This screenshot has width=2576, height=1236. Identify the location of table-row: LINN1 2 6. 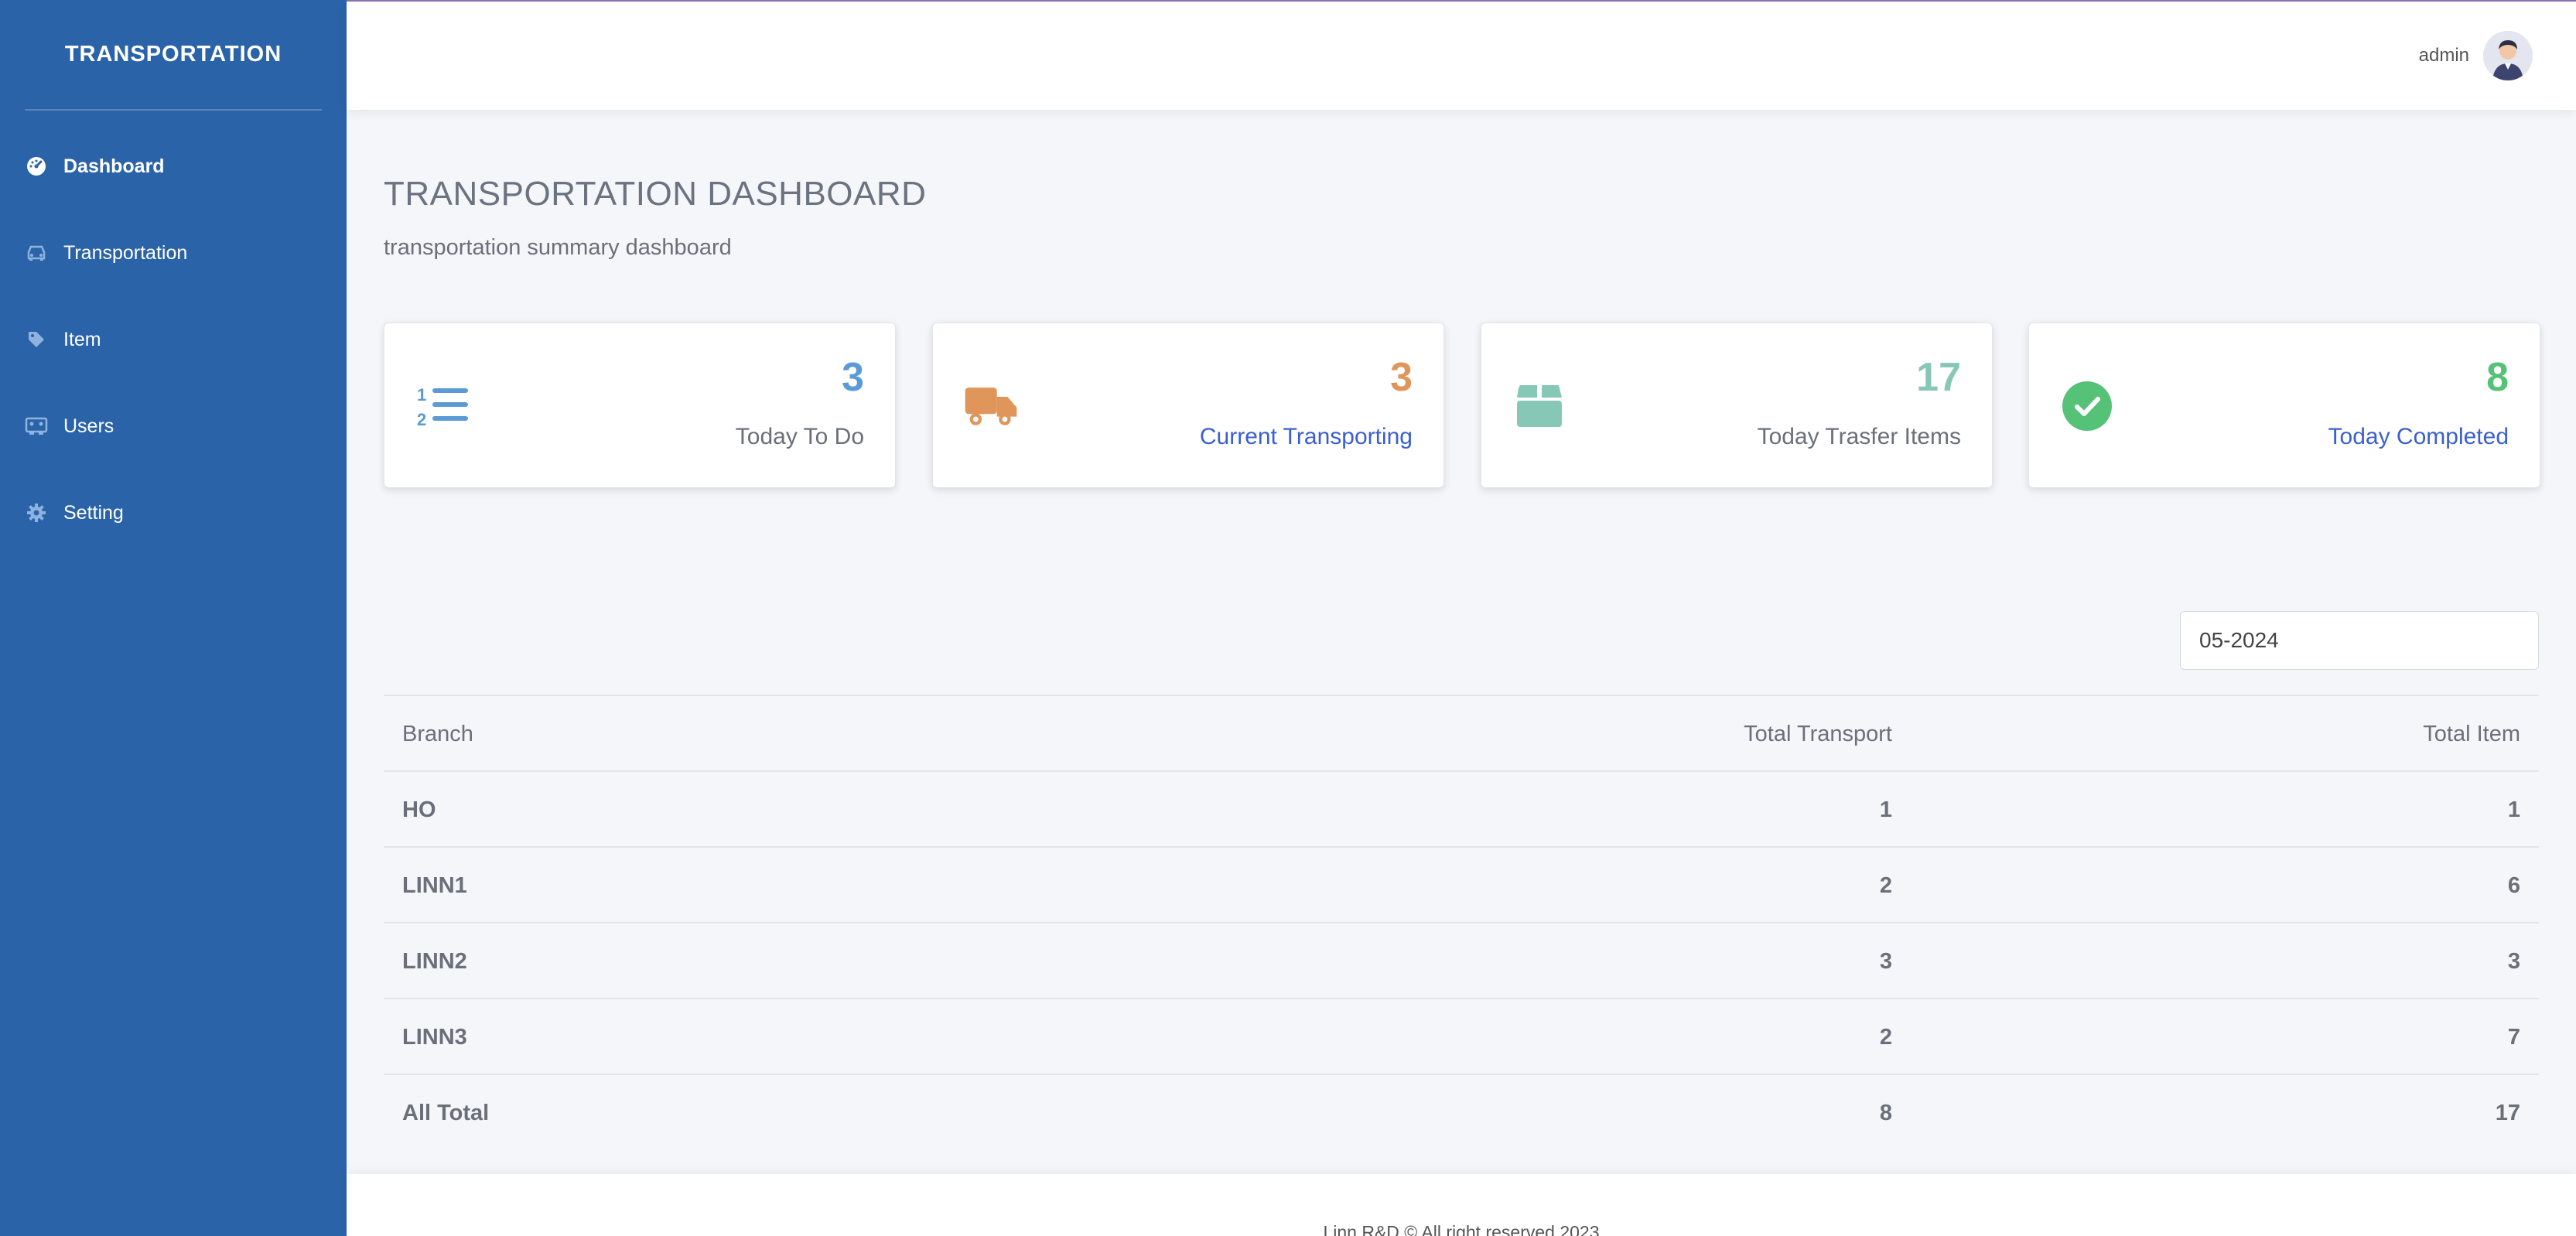
(1461, 884).